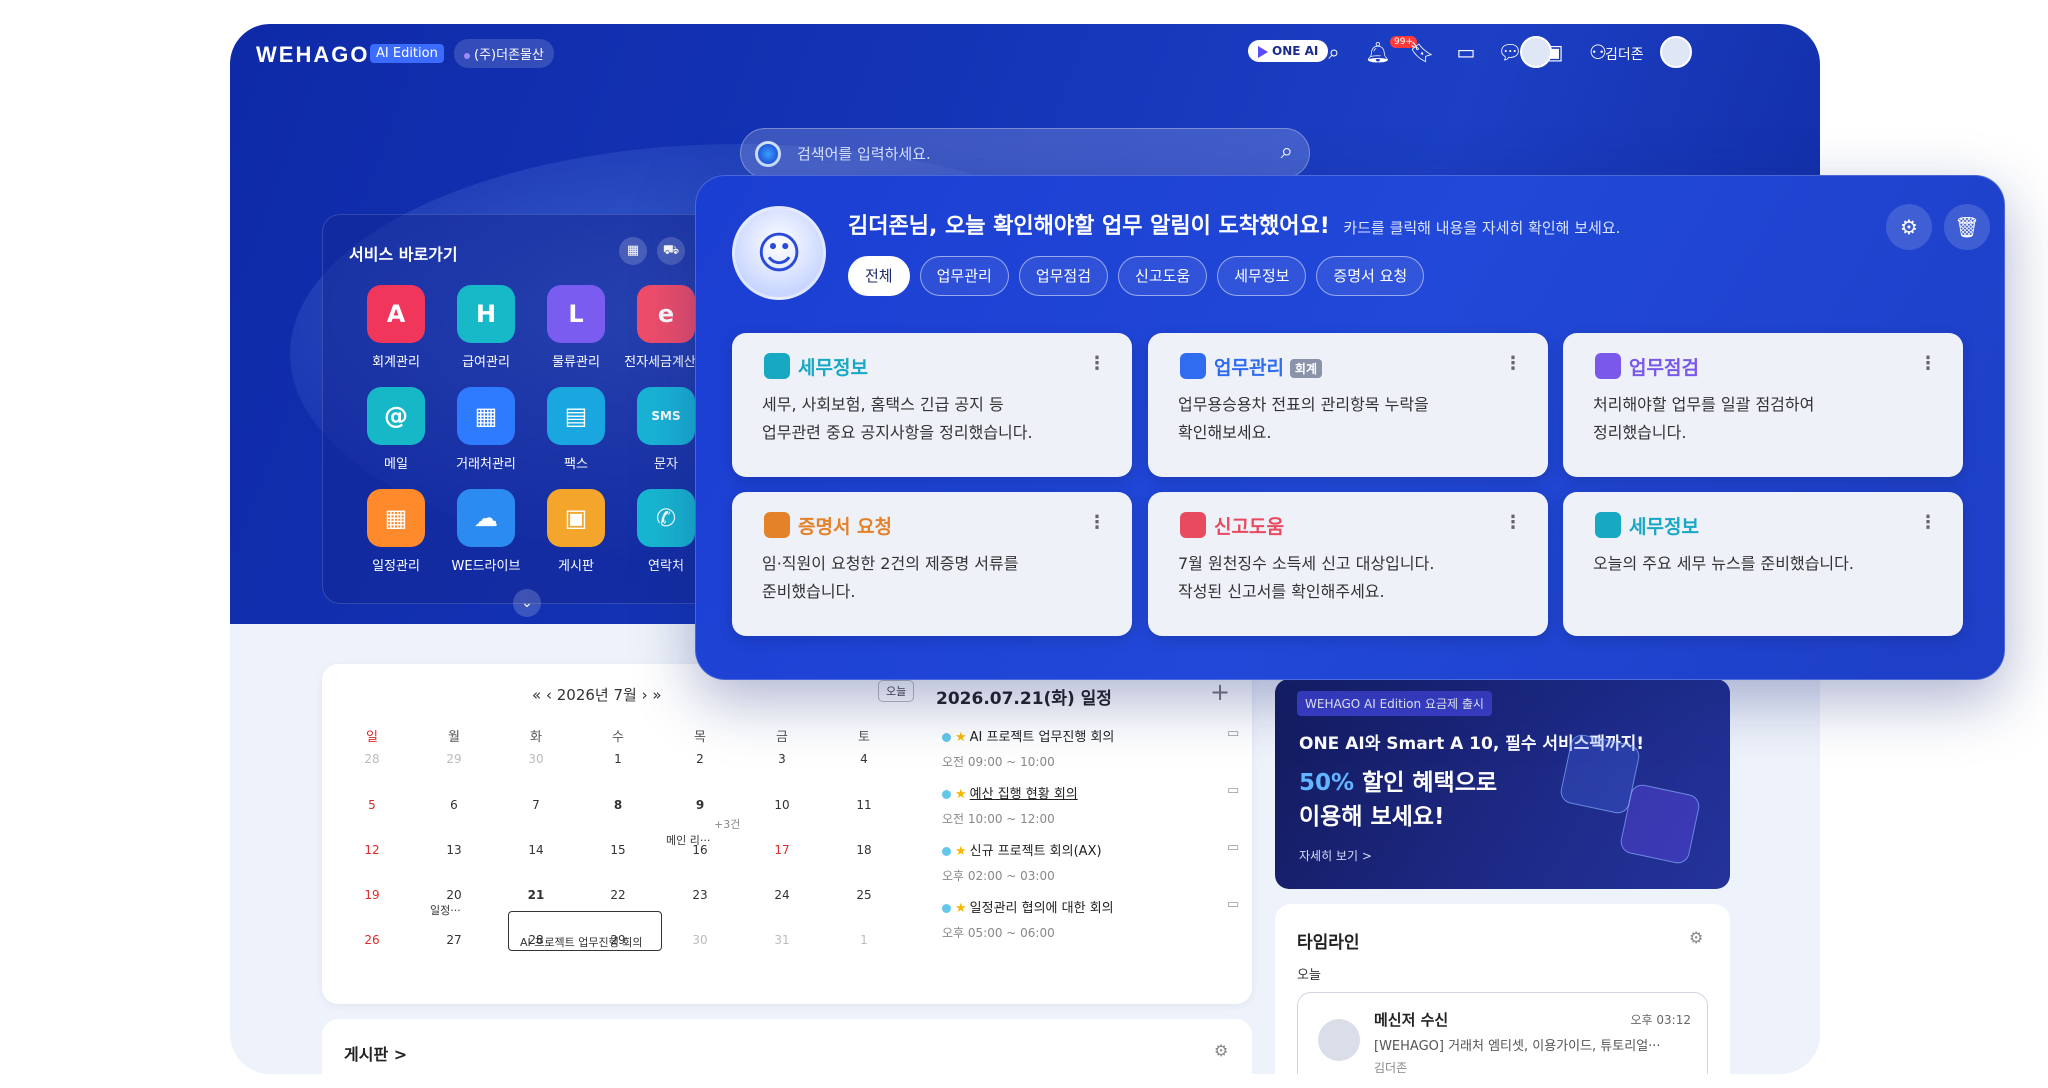 The image size is (2048, 1088). What do you see at coordinates (645, 695) in the screenshot?
I see `next-month-icon: ›` at bounding box center [645, 695].